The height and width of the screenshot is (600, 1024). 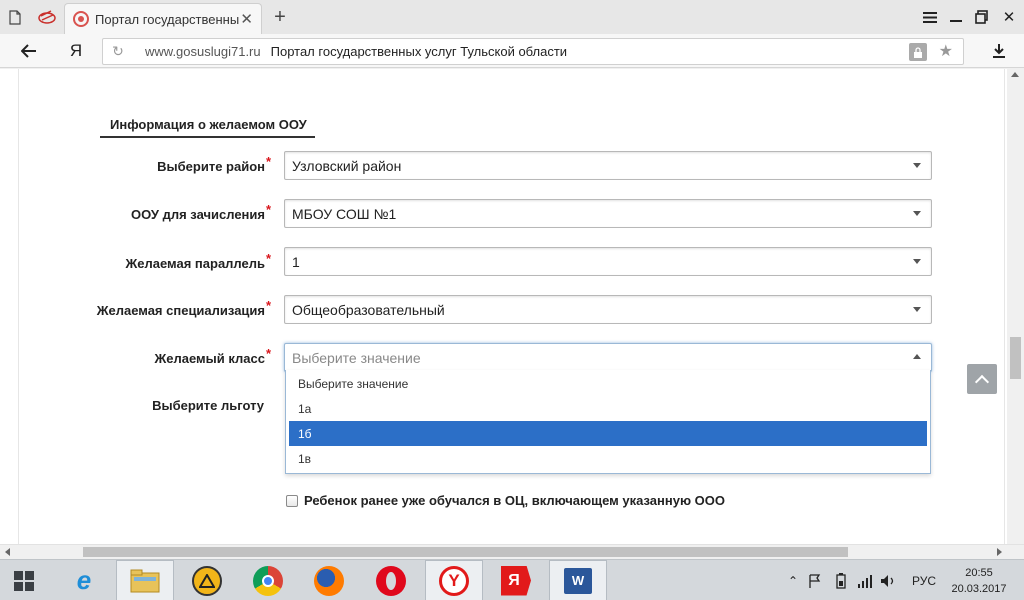 I want to click on horizontal-scroll-thumb, so click(x=465, y=552).